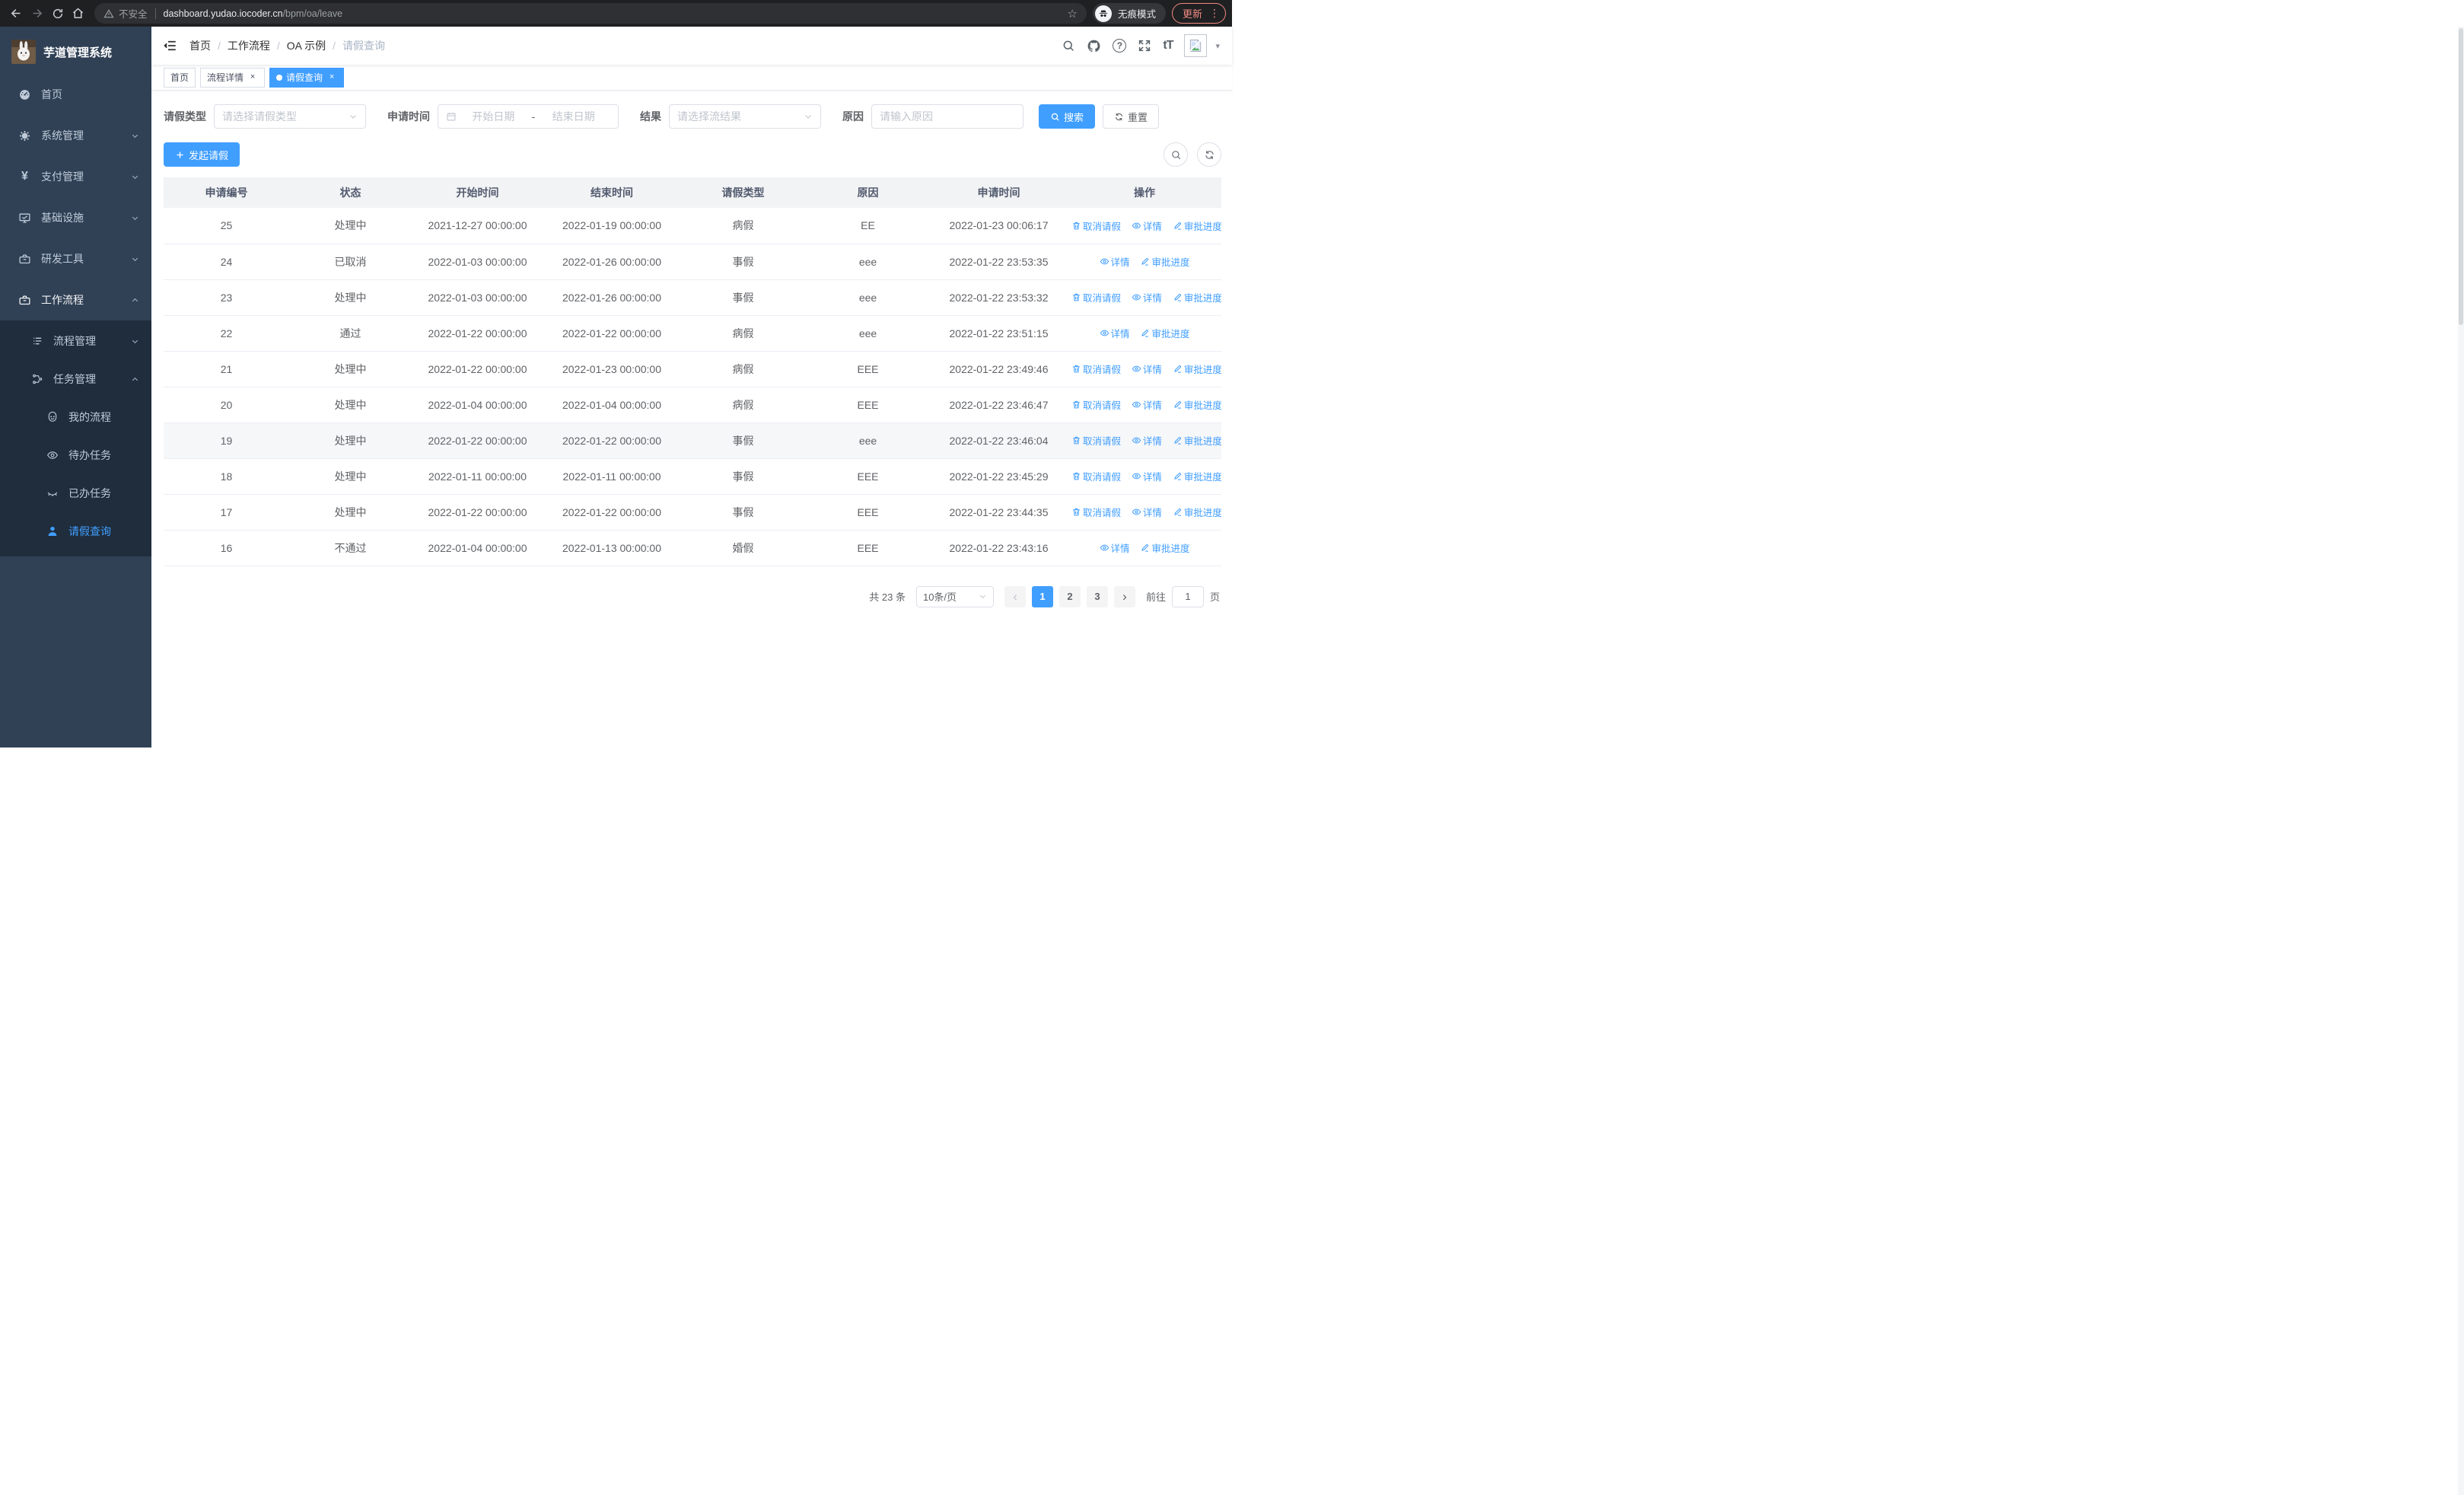 This screenshot has width=2464, height=1495. What do you see at coordinates (75, 455) in the screenshot?
I see `sidebar-item-todo-tasks: 待办任务` at bounding box center [75, 455].